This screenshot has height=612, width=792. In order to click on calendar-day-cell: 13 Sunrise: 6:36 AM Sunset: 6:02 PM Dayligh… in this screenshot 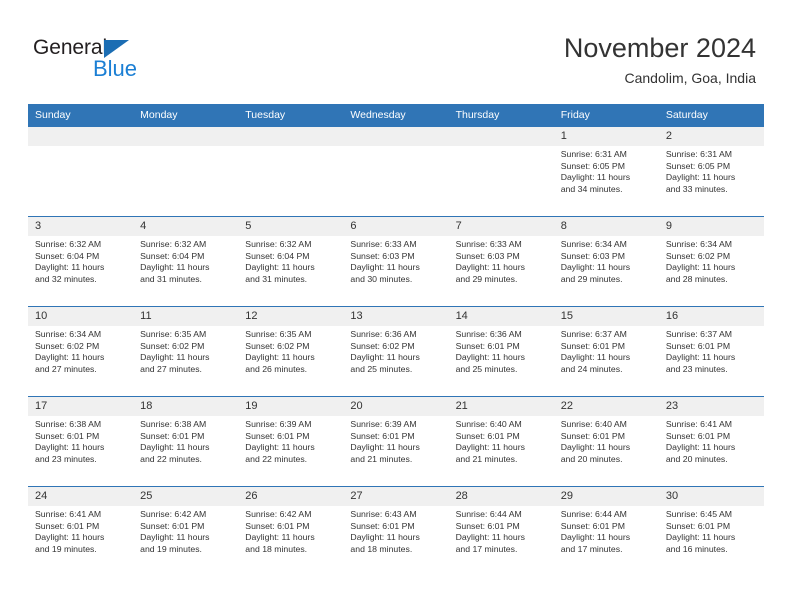, I will do `click(396, 351)`.